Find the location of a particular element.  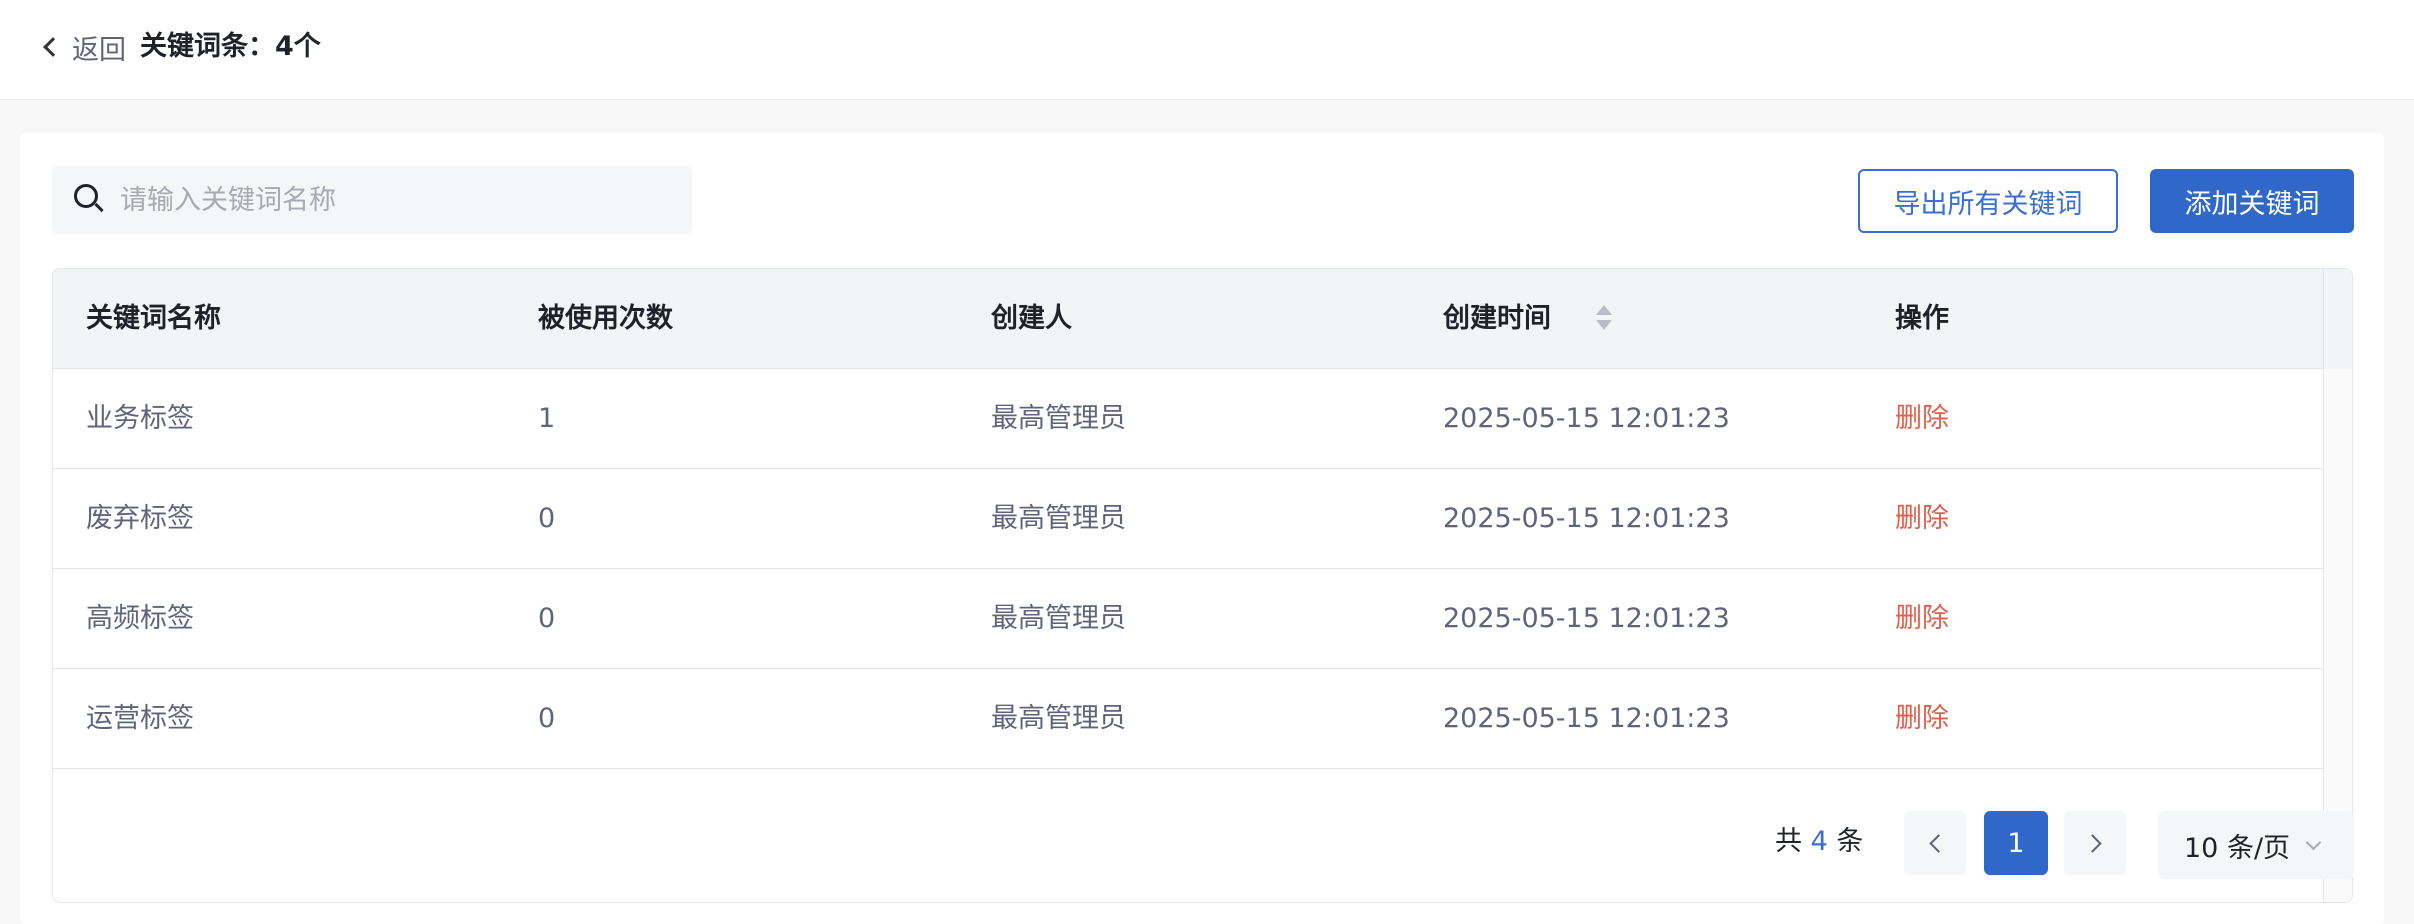

keyword-name-cell: 业务标签 is located at coordinates (140, 418).